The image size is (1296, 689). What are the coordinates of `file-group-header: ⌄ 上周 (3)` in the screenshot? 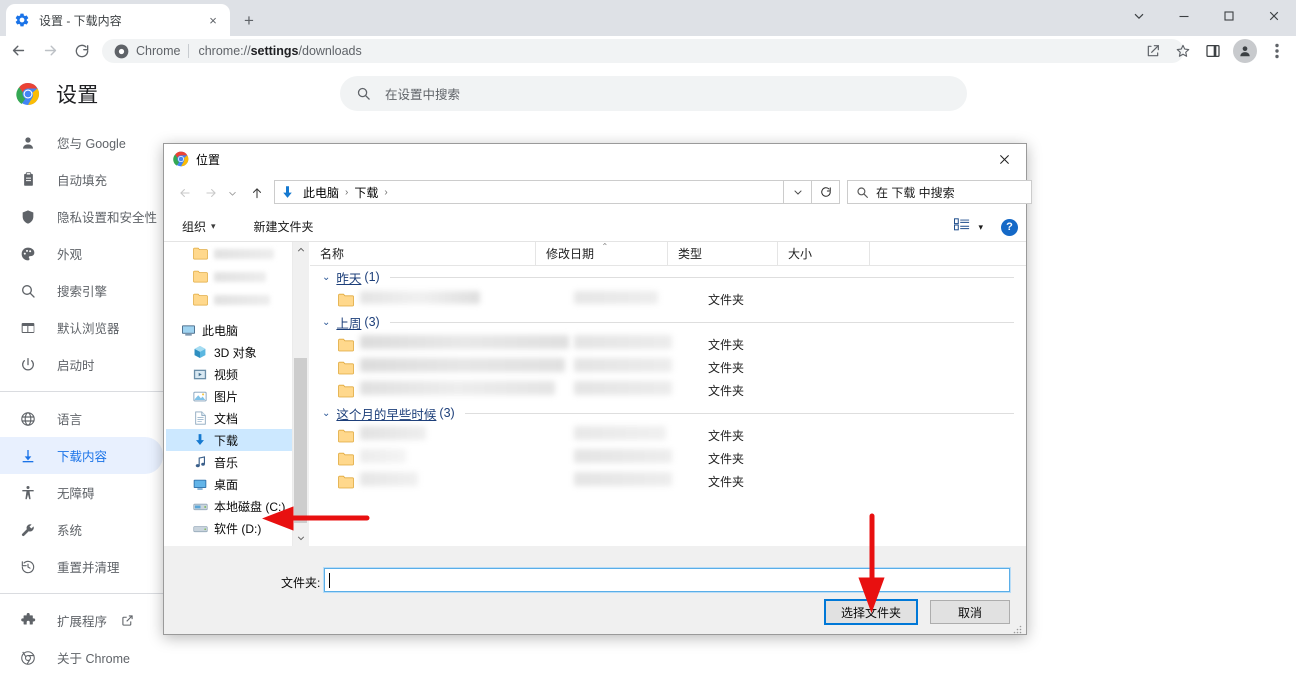 It's located at (668, 322).